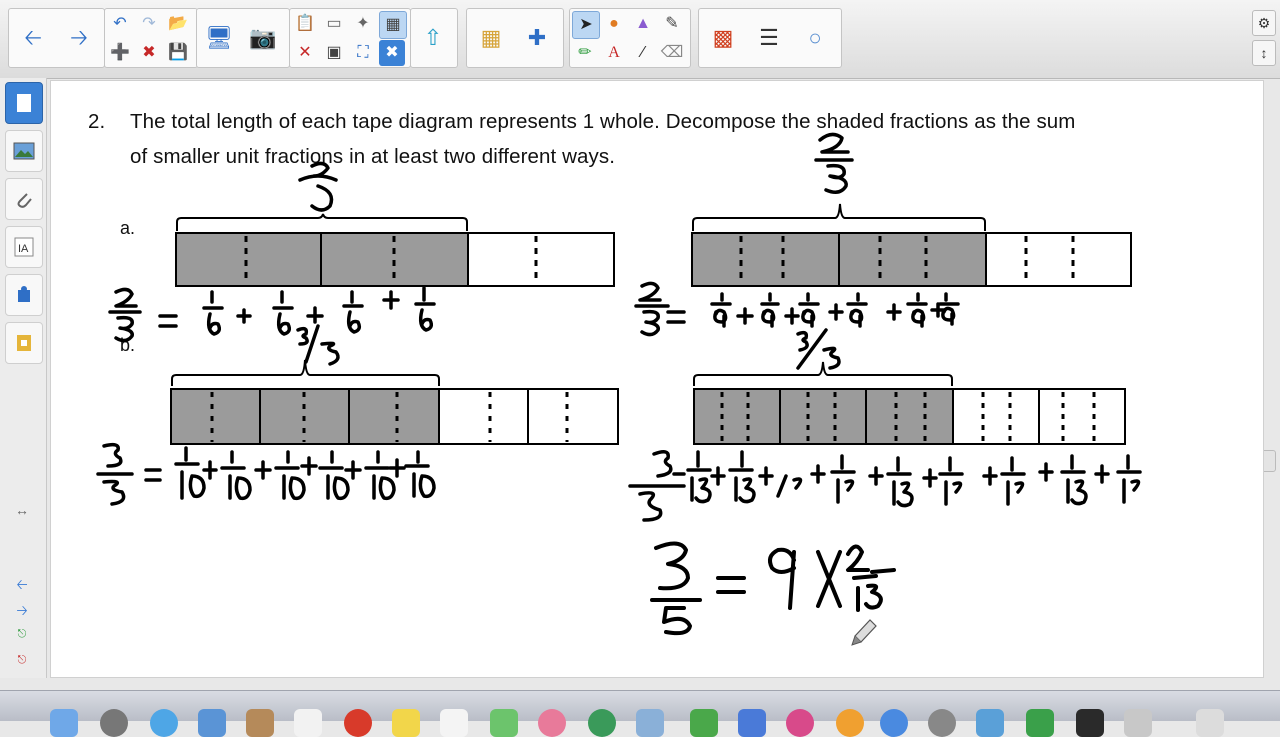 Image resolution: width=1280 pixels, height=737 pixels. Describe the element at coordinates (552, 723) in the screenshot. I see `photos-icon` at that location.